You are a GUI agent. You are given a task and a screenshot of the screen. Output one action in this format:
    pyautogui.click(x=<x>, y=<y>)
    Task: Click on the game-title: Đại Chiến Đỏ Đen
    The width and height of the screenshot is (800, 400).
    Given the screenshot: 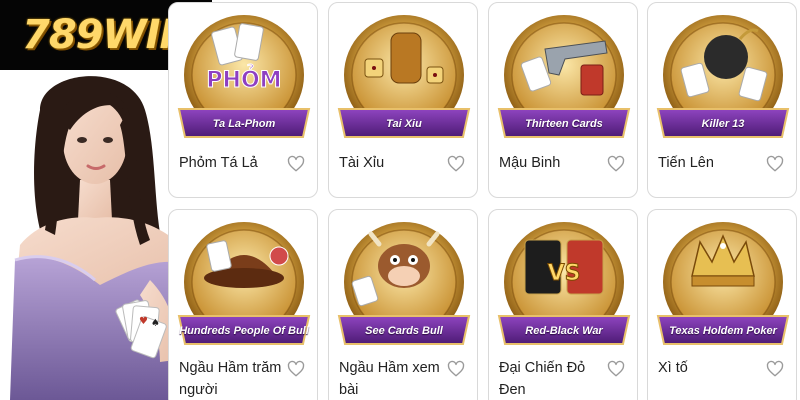 What is the action you would take?
    pyautogui.click(x=542, y=379)
    